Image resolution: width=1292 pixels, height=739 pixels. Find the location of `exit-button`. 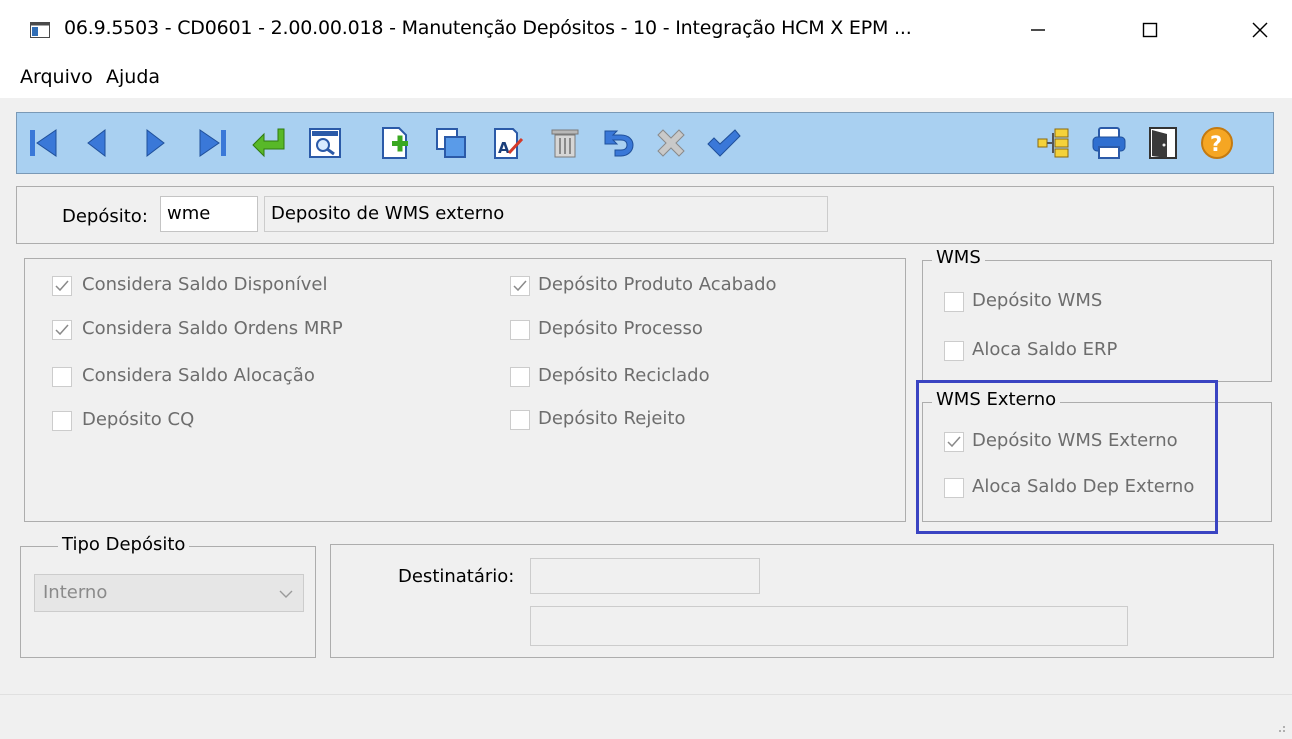

exit-button is located at coordinates (1163, 143).